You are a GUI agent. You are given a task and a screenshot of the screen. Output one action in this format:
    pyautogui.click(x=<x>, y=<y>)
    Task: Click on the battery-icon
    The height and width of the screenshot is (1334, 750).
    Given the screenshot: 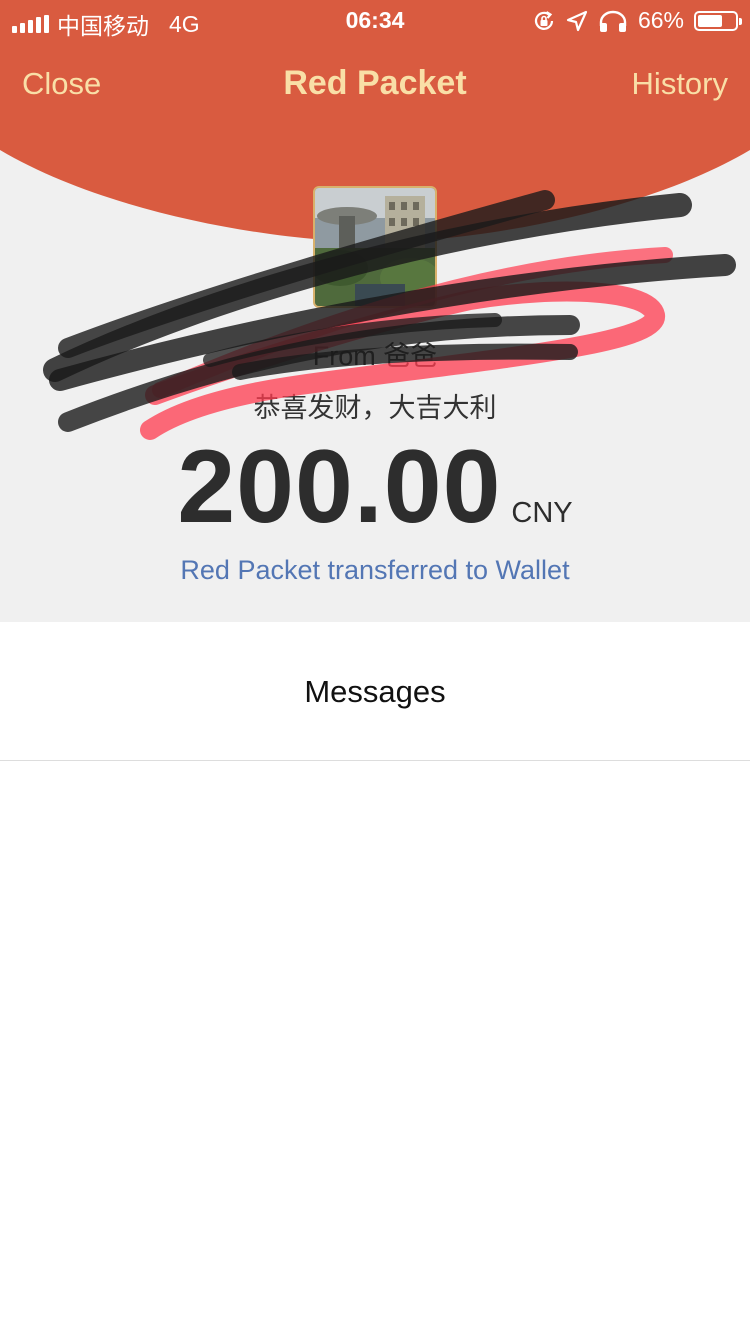 What is the action you would take?
    pyautogui.click(x=718, y=20)
    